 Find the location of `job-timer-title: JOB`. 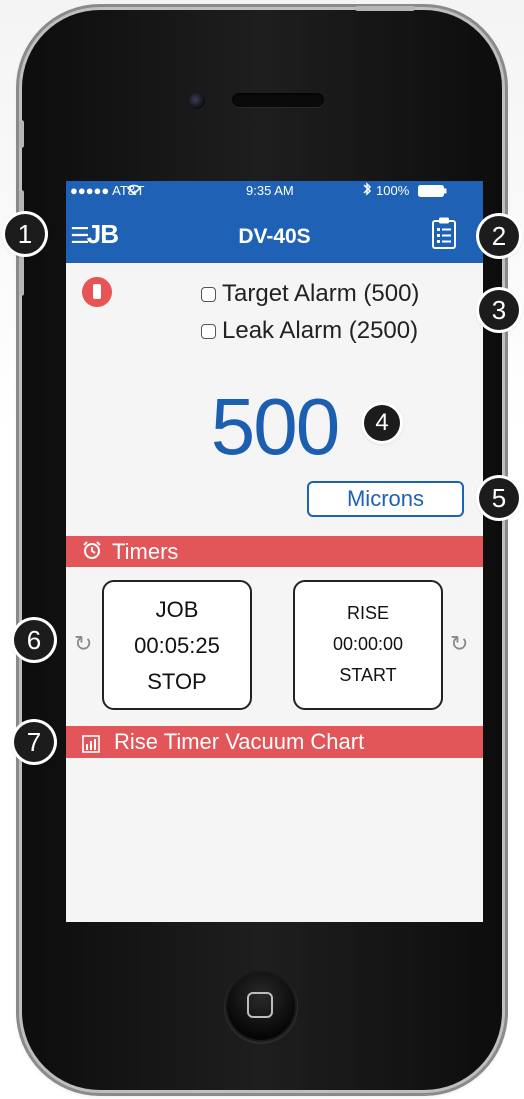

job-timer-title: JOB is located at coordinates (177, 609).